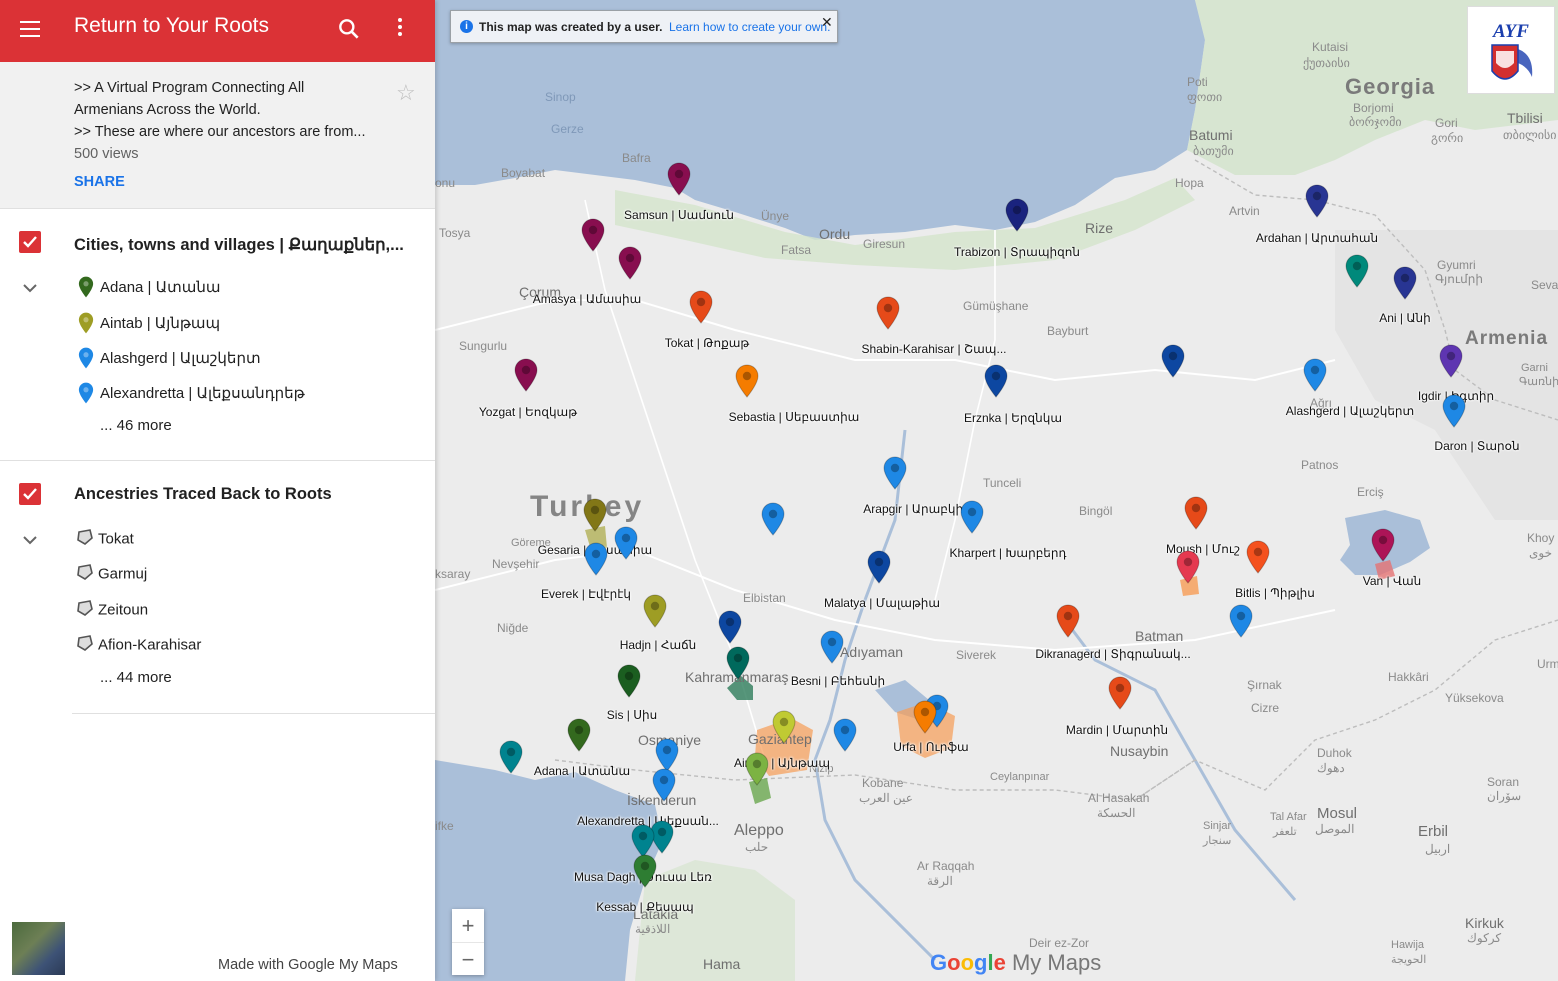 Image resolution: width=1558 pixels, height=981 pixels. What do you see at coordinates (775, 216) in the screenshot?
I see `city-label: Ünye` at bounding box center [775, 216].